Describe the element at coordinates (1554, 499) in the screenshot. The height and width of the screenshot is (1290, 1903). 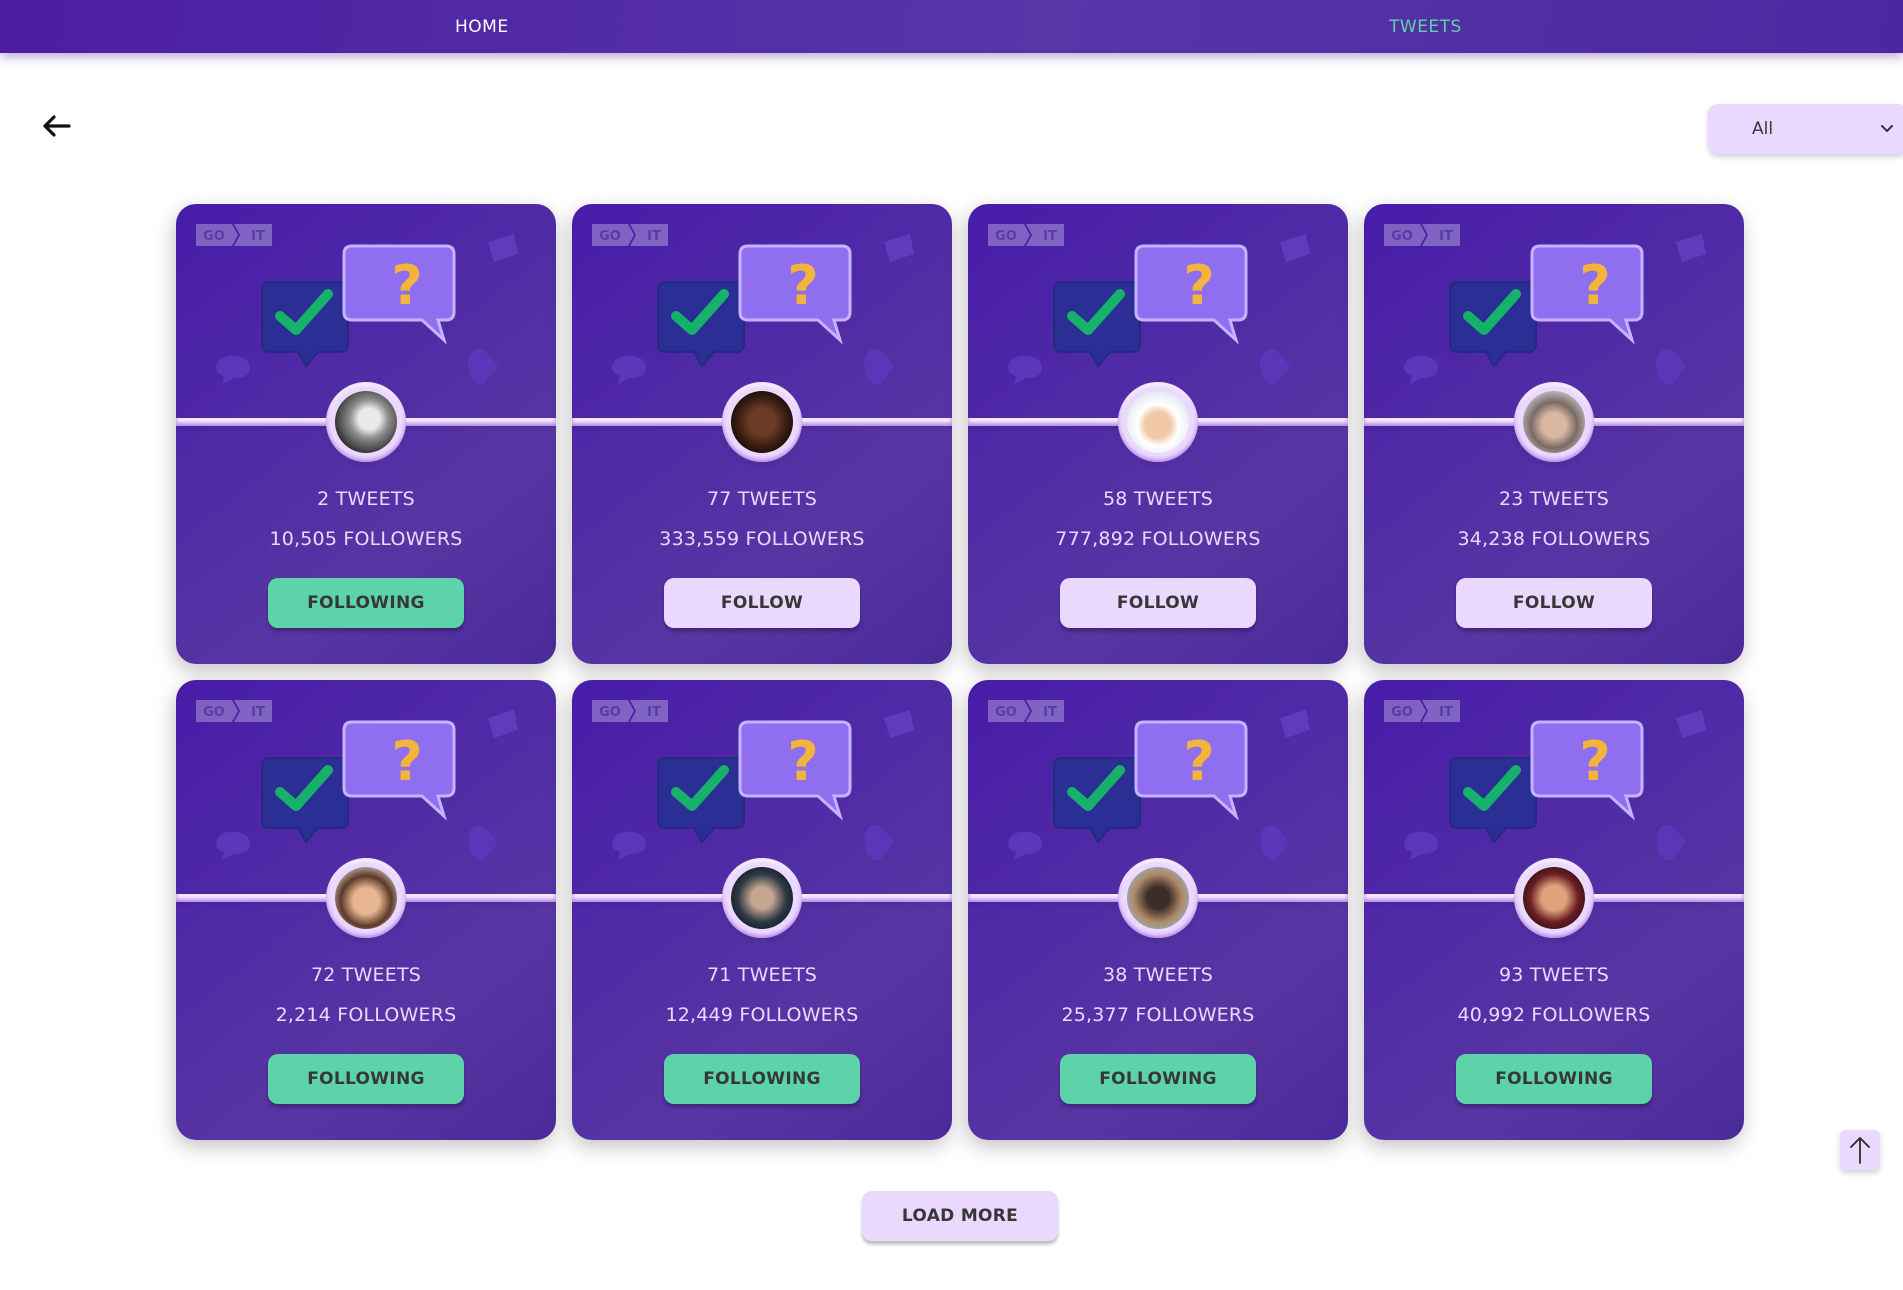
I see `tweets-count: 23 TWEETS` at that location.